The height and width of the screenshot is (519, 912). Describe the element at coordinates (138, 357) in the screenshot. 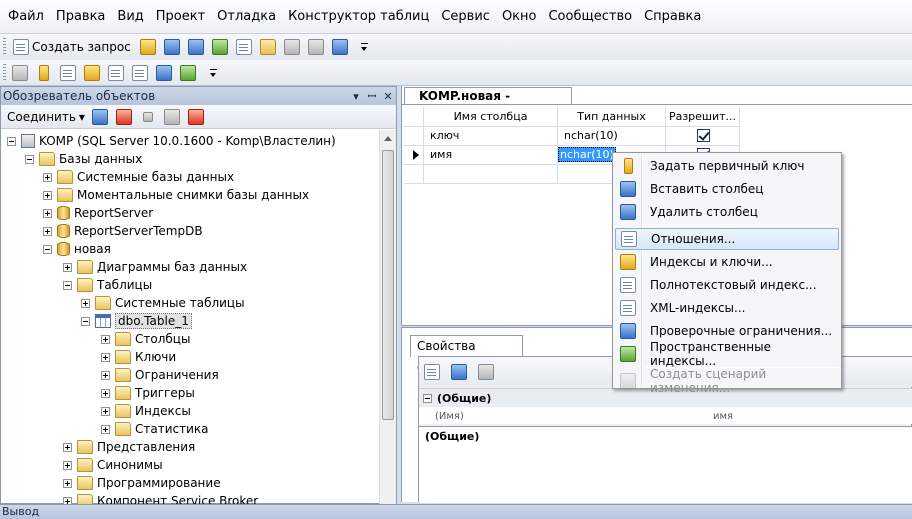

I see `tree-node: Ключи` at that location.